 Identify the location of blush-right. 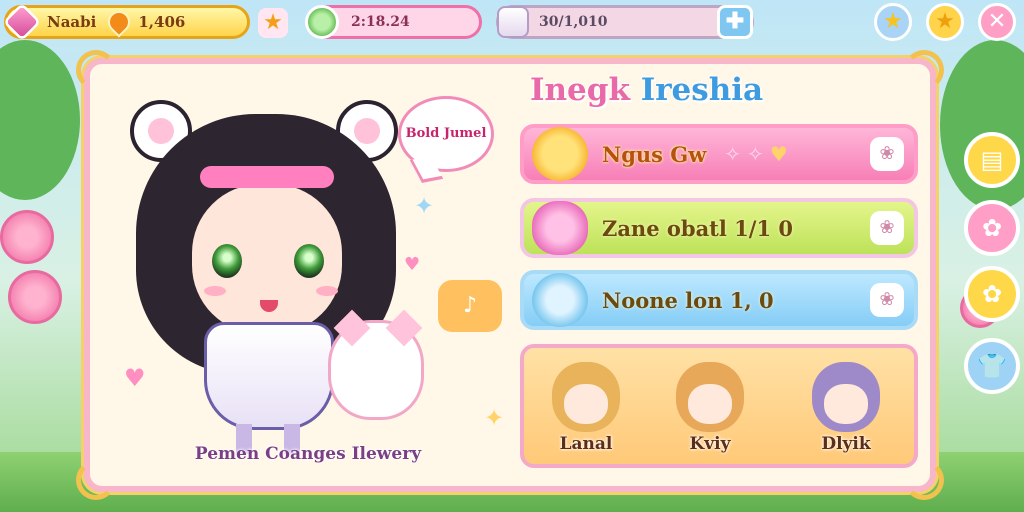
(327, 291).